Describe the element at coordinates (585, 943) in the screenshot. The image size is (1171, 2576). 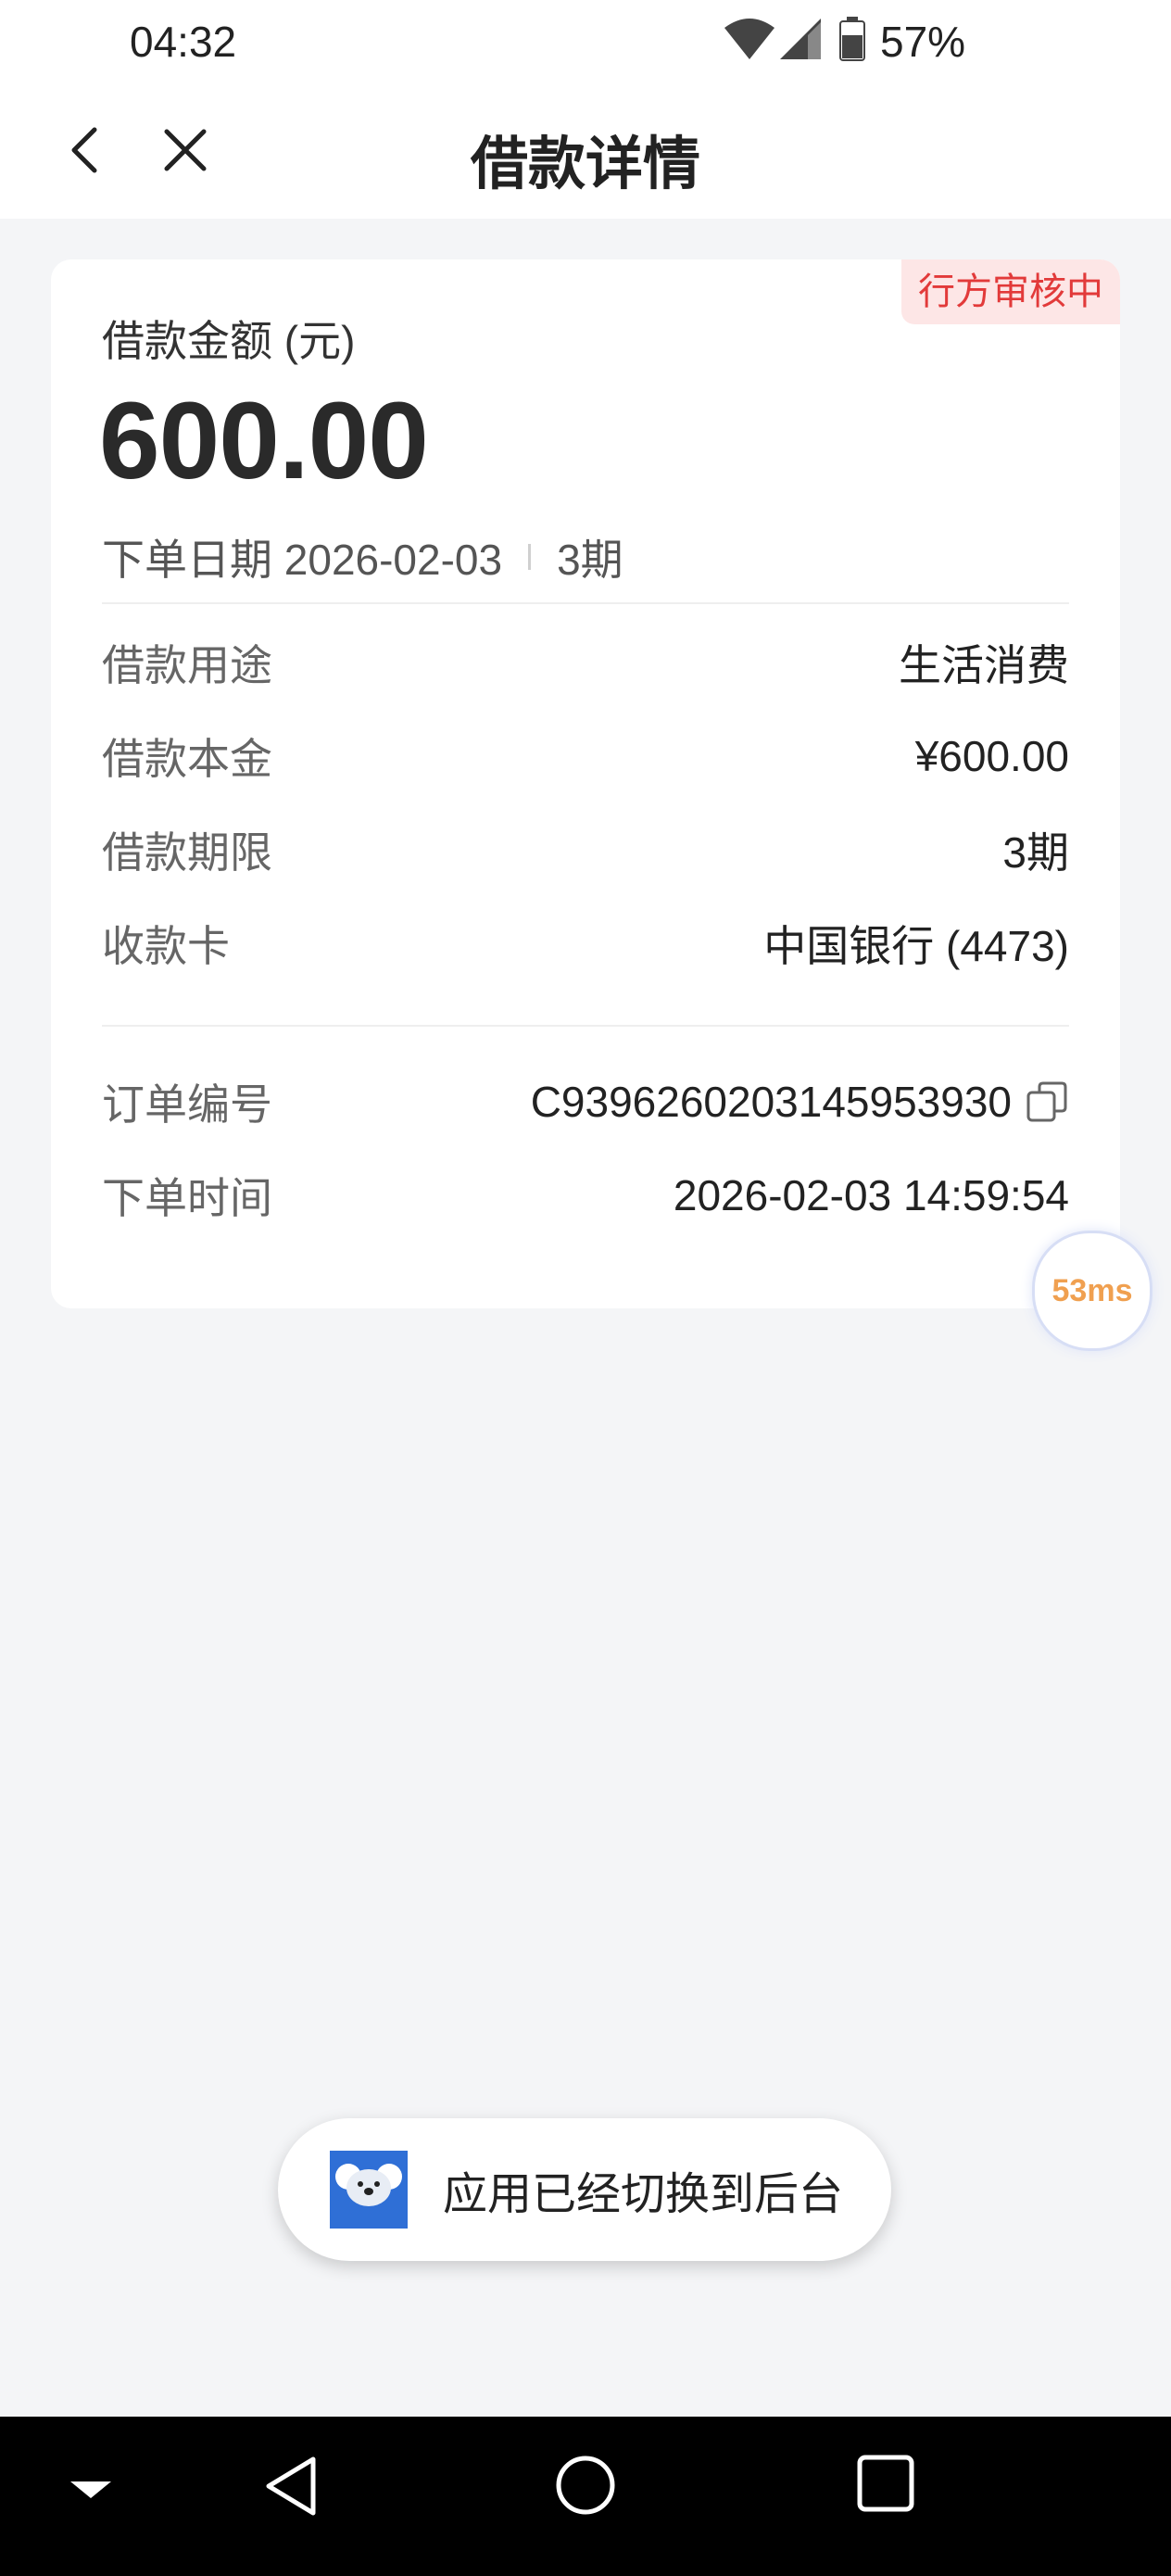
I see `detail-row-receiving-card: 收款卡 中国银行 (4473)` at that location.